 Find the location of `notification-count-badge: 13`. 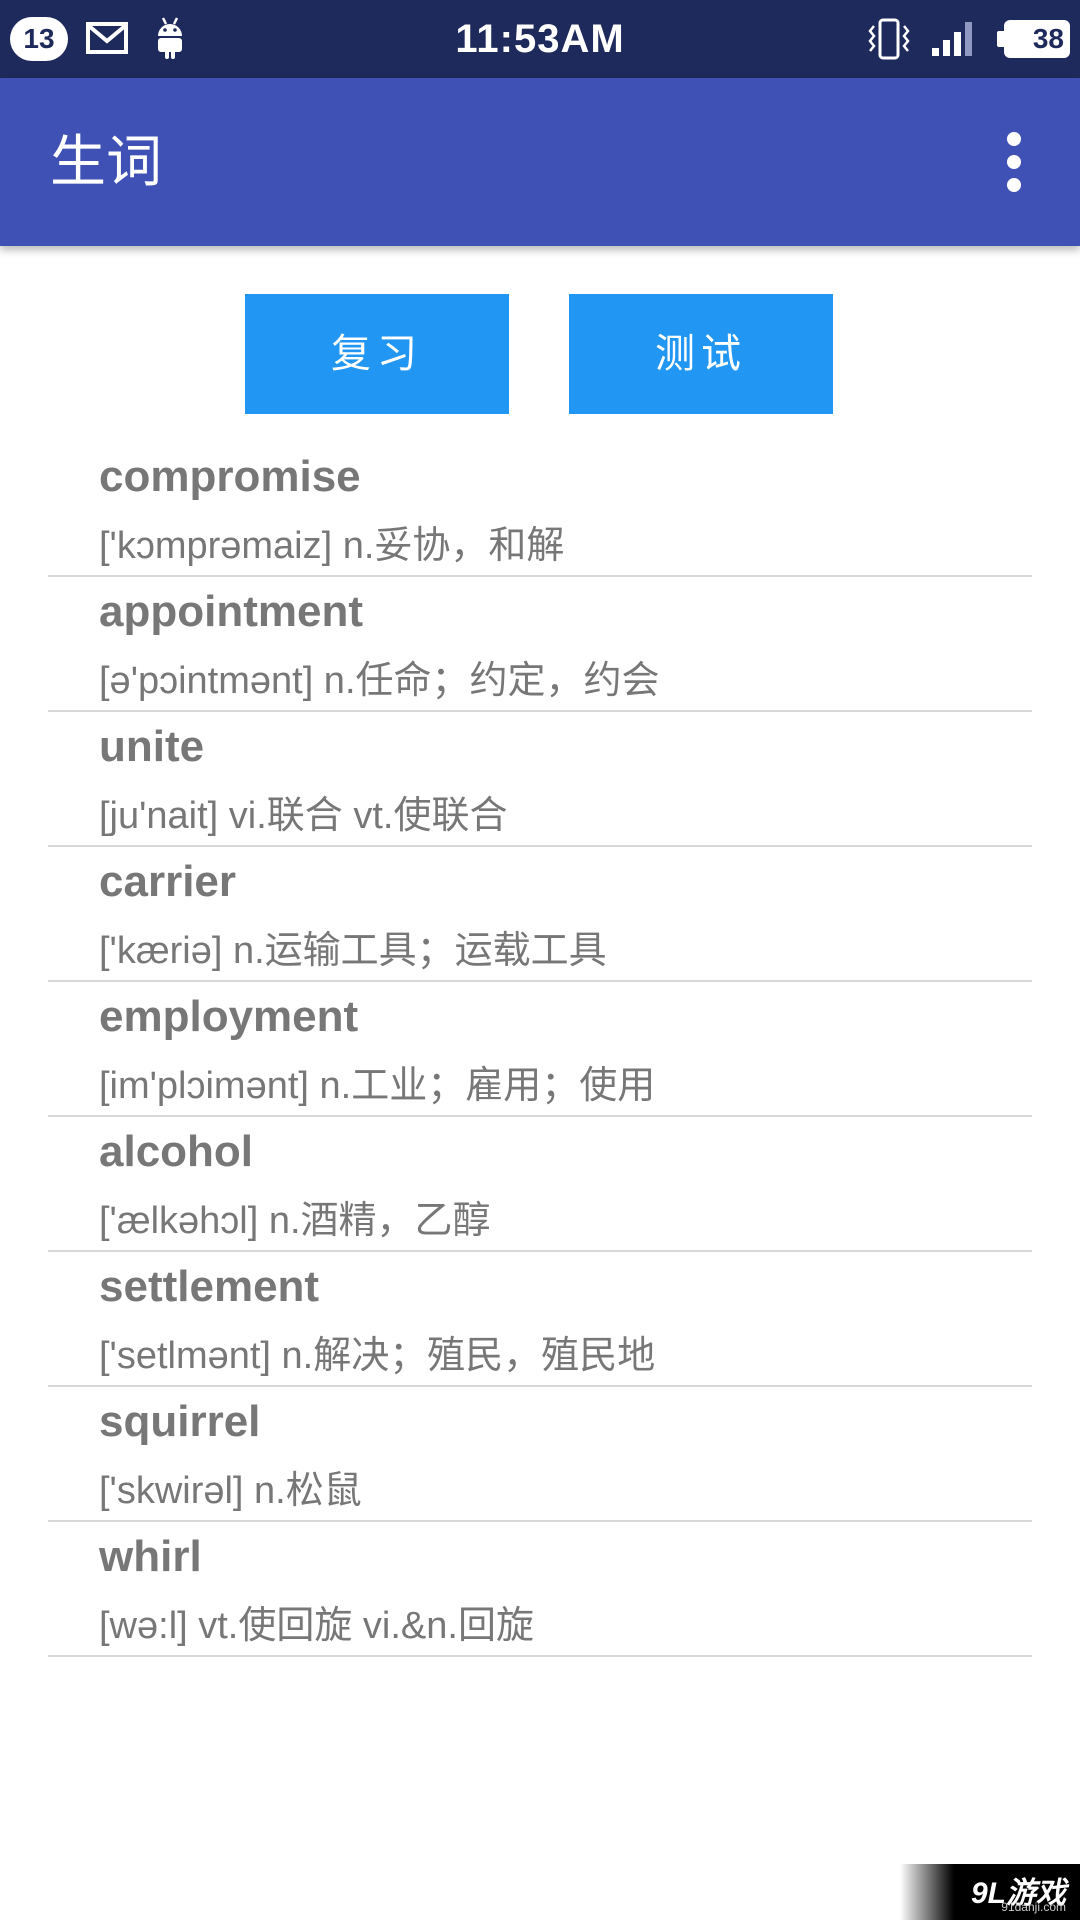

notification-count-badge: 13 is located at coordinates (39, 39).